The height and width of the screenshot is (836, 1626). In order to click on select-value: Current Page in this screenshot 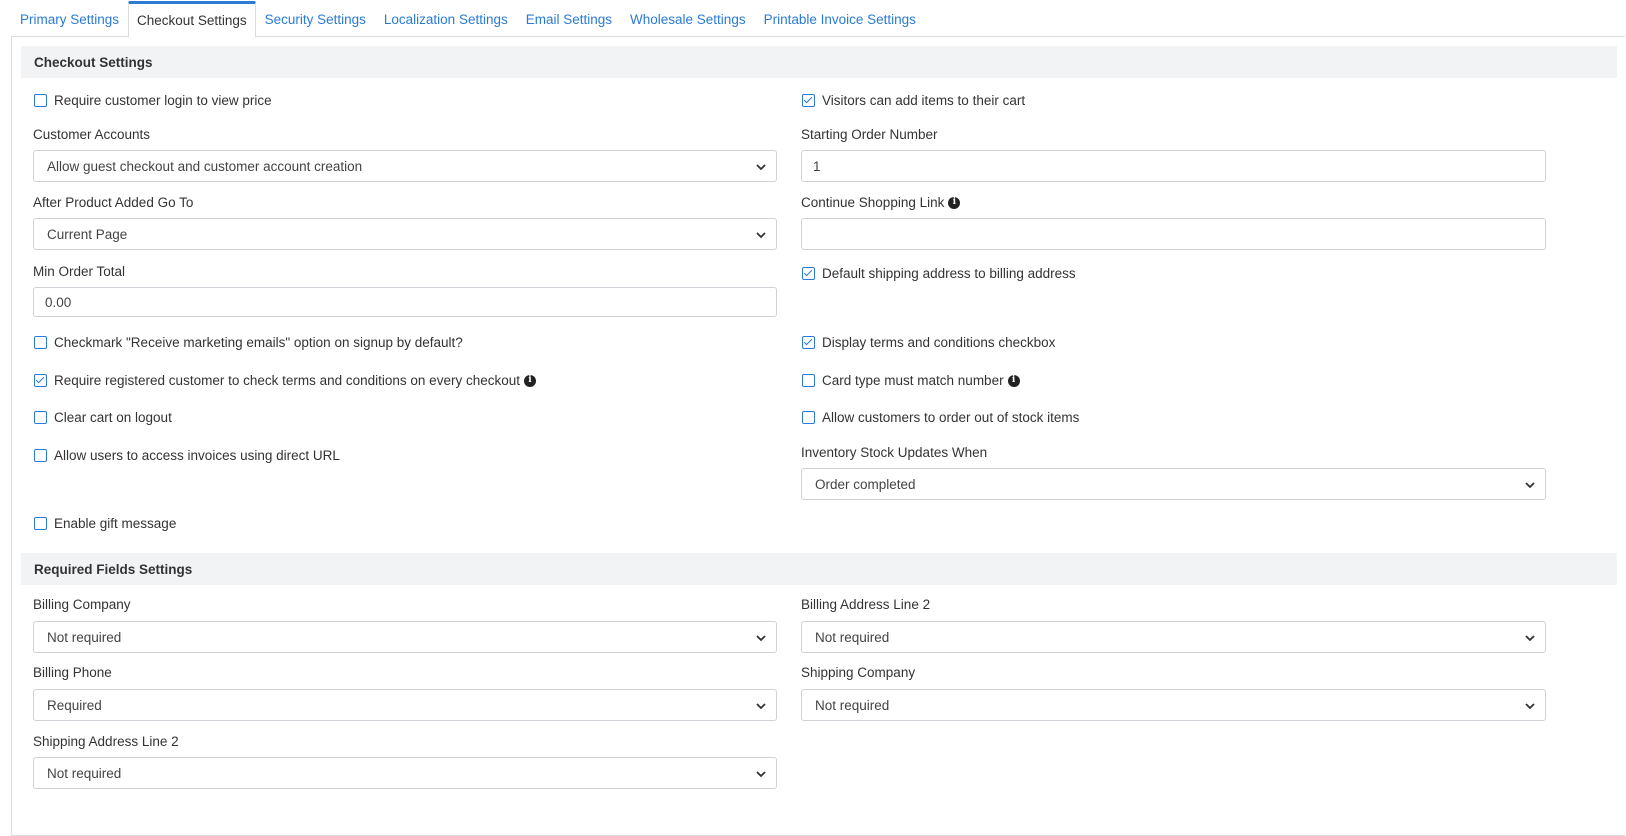, I will do `click(87, 234)`.